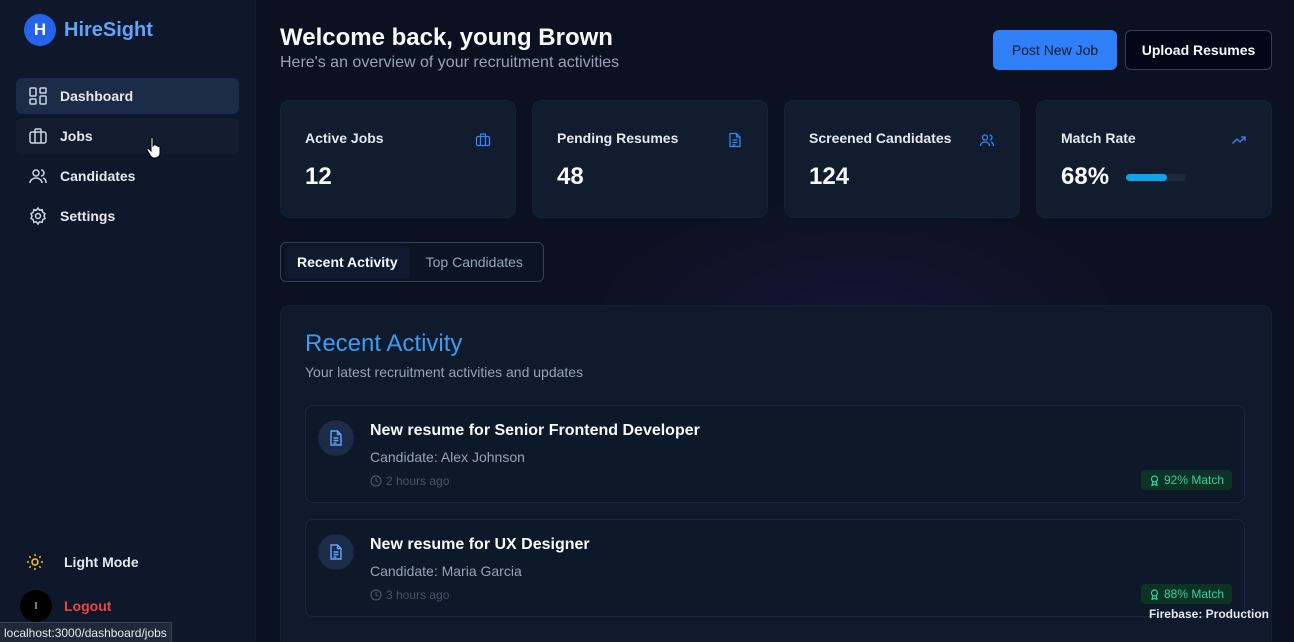 This screenshot has height=642, width=1294. I want to click on match-badge: 92% Match, so click(1186, 480).